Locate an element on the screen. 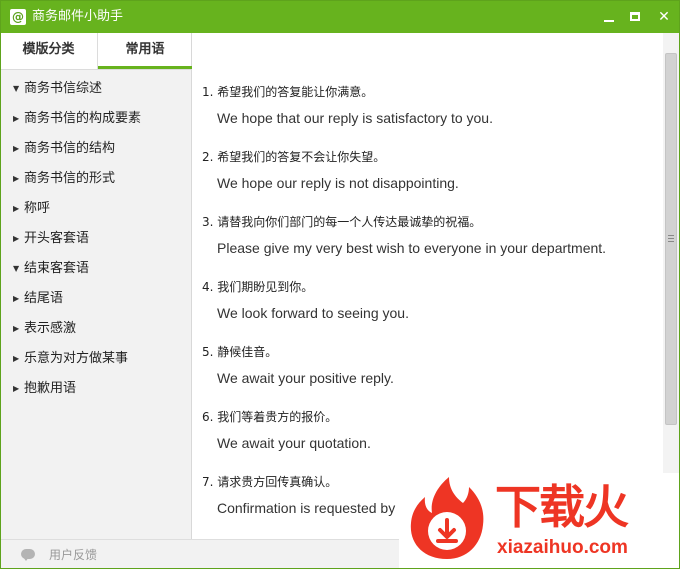 This screenshot has width=680, height=569. maximize-icon is located at coordinates (635, 16).